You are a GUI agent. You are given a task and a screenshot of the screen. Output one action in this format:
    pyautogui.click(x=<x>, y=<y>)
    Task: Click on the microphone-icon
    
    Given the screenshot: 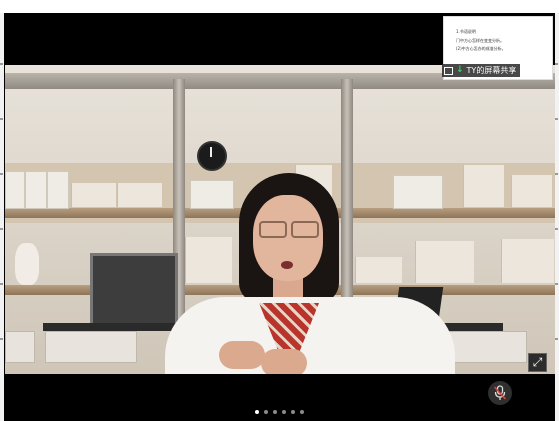 What is the action you would take?
    pyautogui.click(x=500, y=392)
    